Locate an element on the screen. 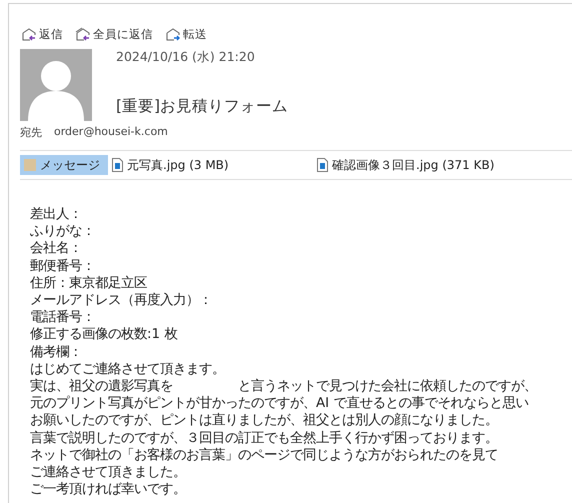 Image resolution: width=572 pixels, height=503 pixels. body-line: 会社名： is located at coordinates (56, 249).